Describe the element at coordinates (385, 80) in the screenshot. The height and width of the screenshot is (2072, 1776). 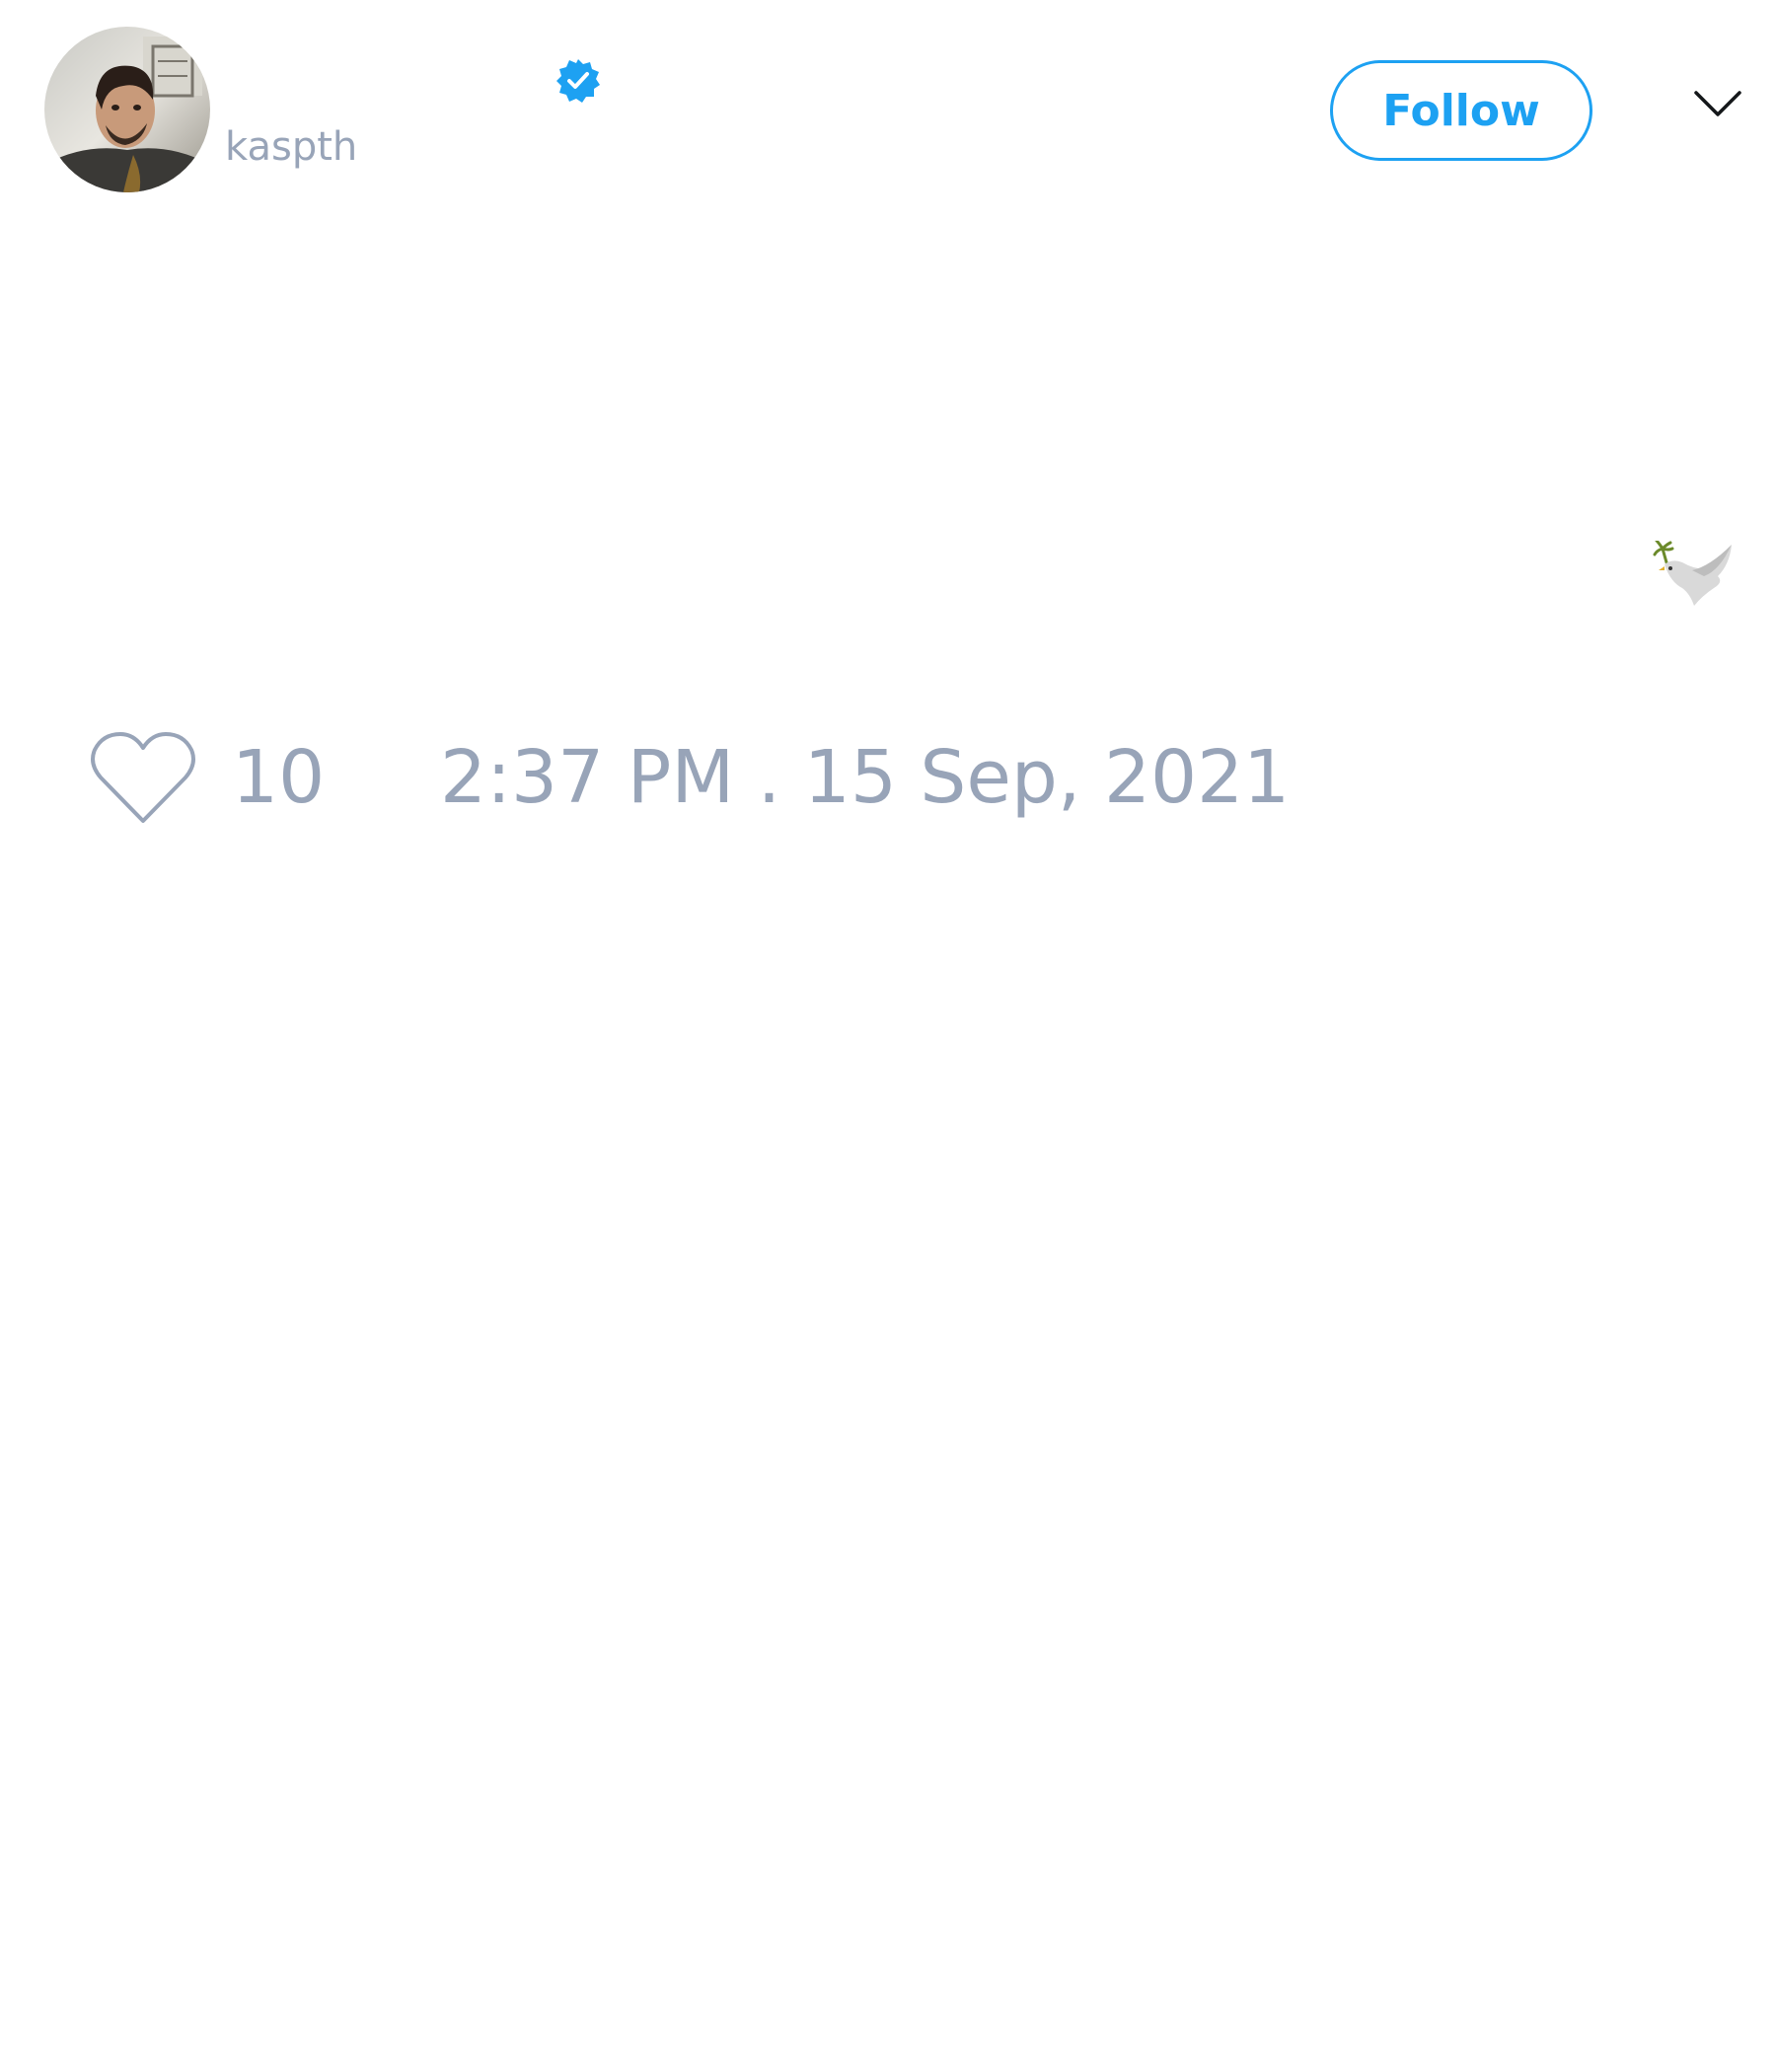
I see `display-name` at that location.